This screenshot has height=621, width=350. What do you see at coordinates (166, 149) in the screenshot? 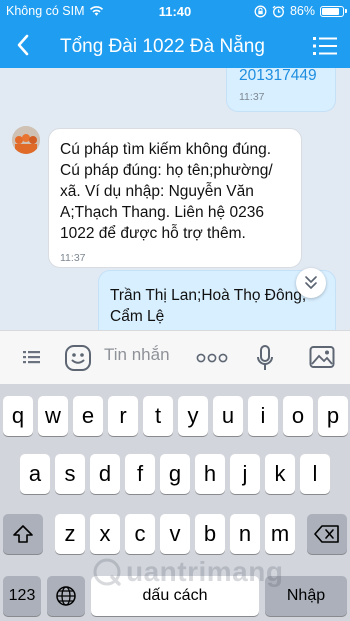
I see `message-line: Cú pháp tìm kiếm không đúng.` at bounding box center [166, 149].